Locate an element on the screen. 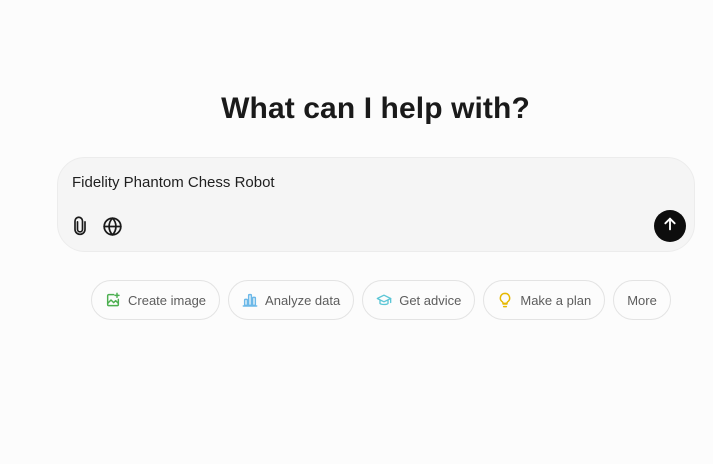  attach-button is located at coordinates (80, 226).